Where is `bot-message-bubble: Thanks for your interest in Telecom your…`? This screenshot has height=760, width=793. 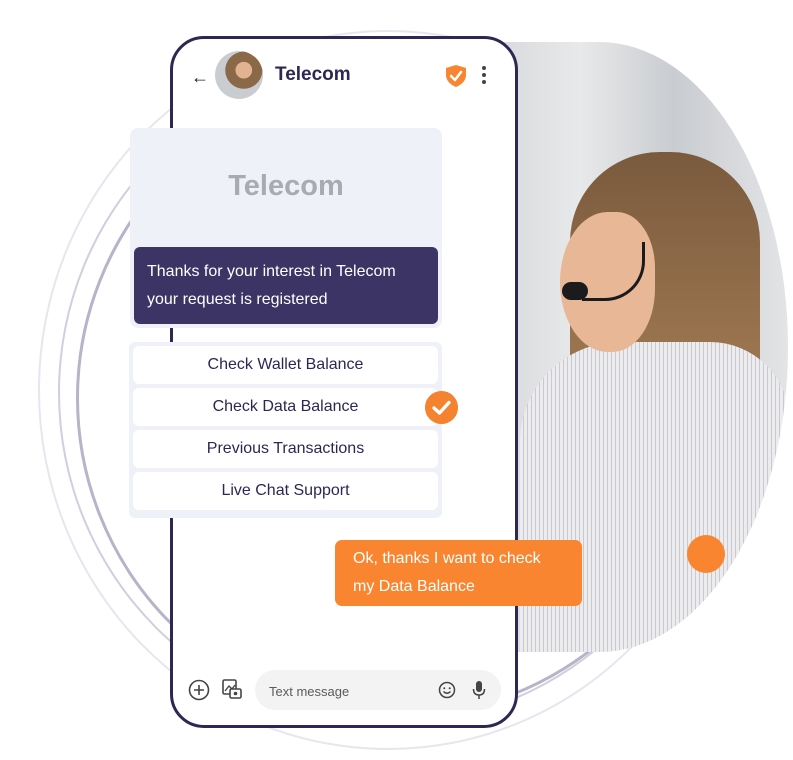 bot-message-bubble: Thanks for your interest in Telecom your… is located at coordinates (286, 285).